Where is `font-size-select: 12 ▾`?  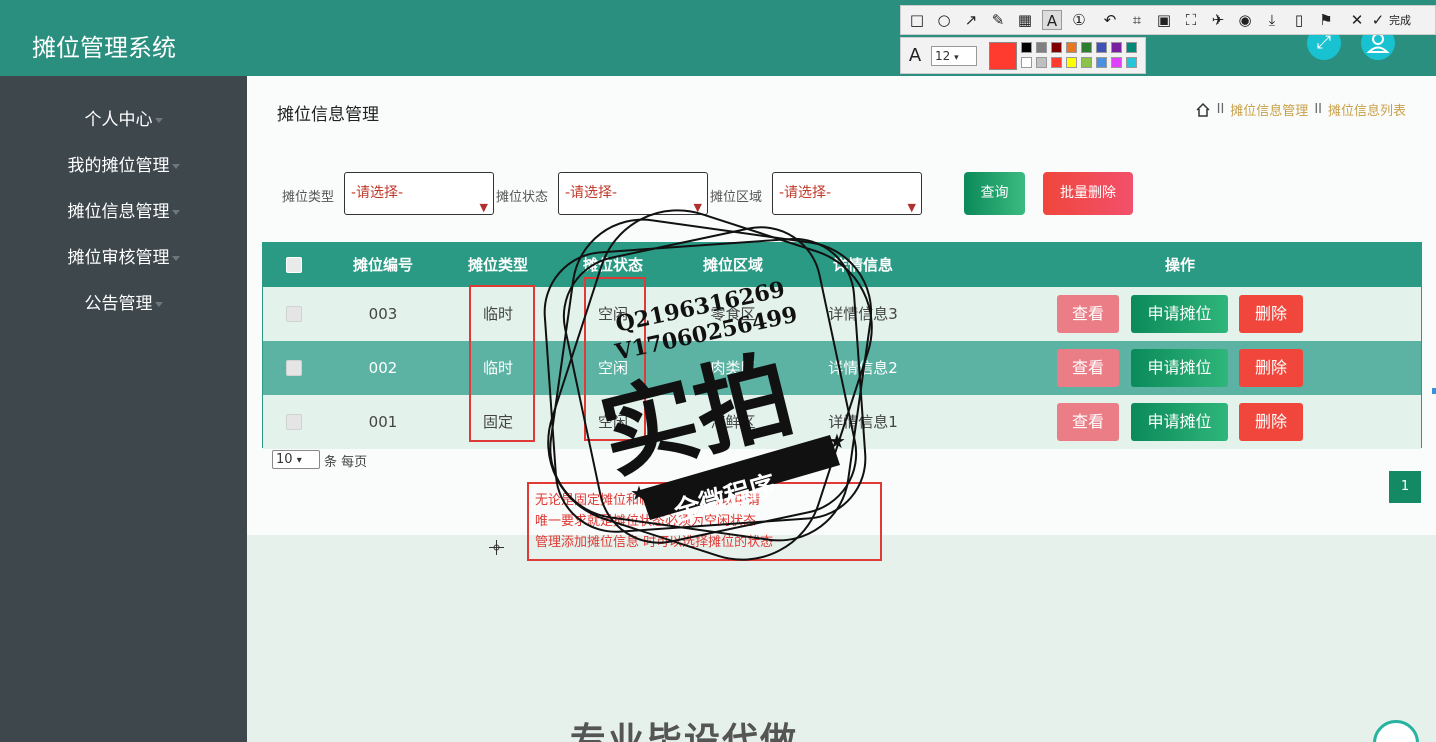
font-size-select: 12 ▾ is located at coordinates (954, 56).